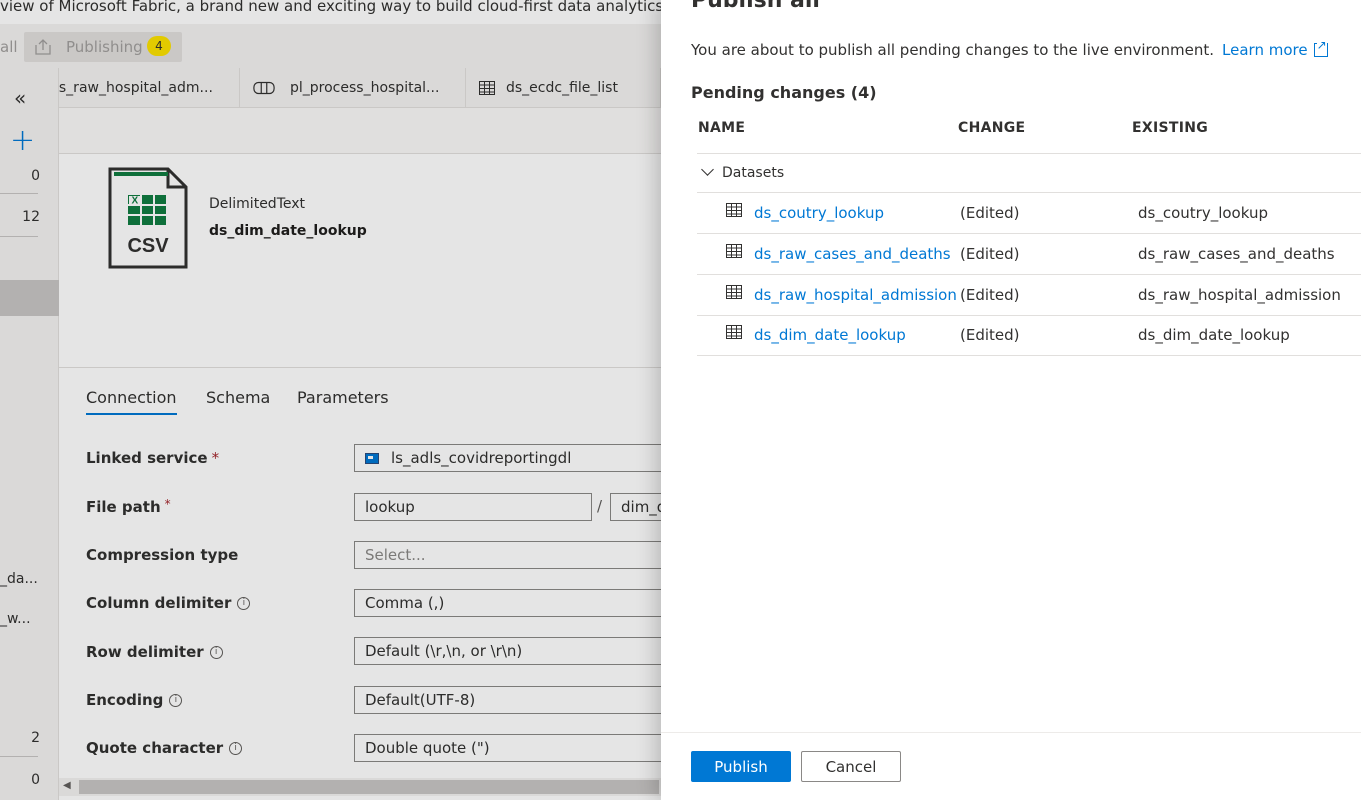 This screenshot has width=1361, height=800. Describe the element at coordinates (635, 507) in the screenshot. I see `file-path-directory-input: dim_d` at that location.